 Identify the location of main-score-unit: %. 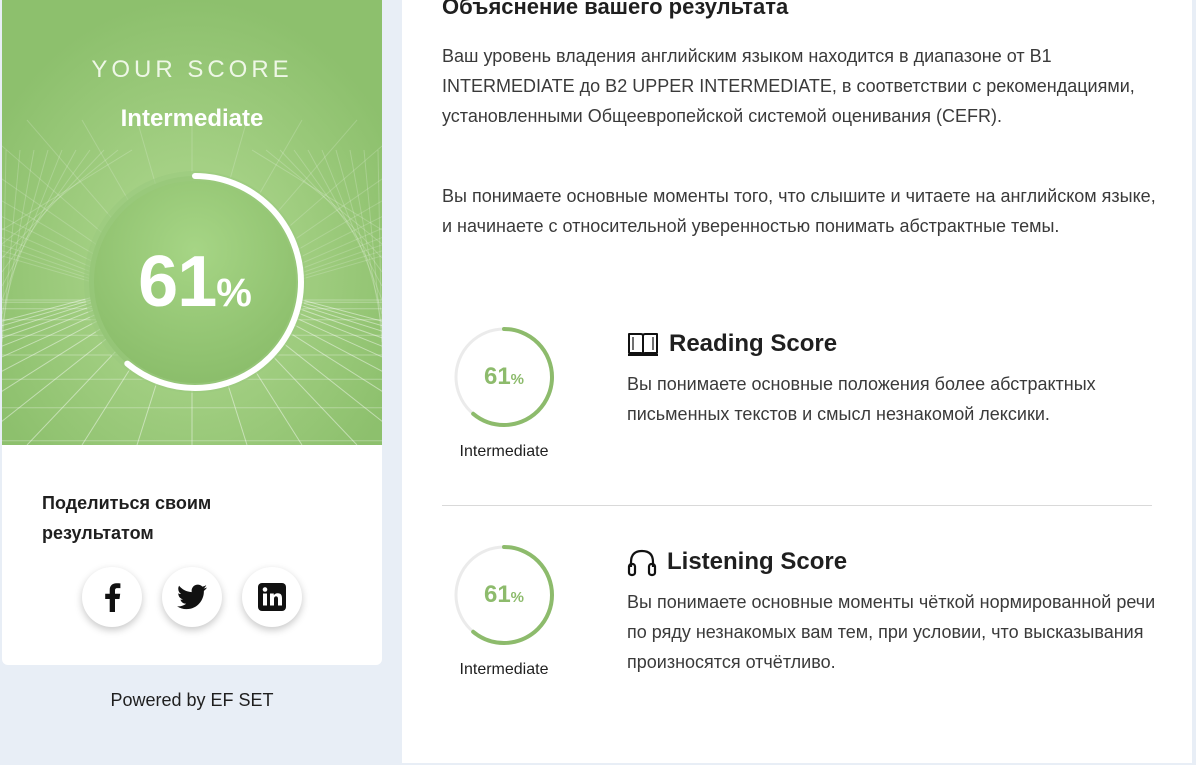
(234, 292).